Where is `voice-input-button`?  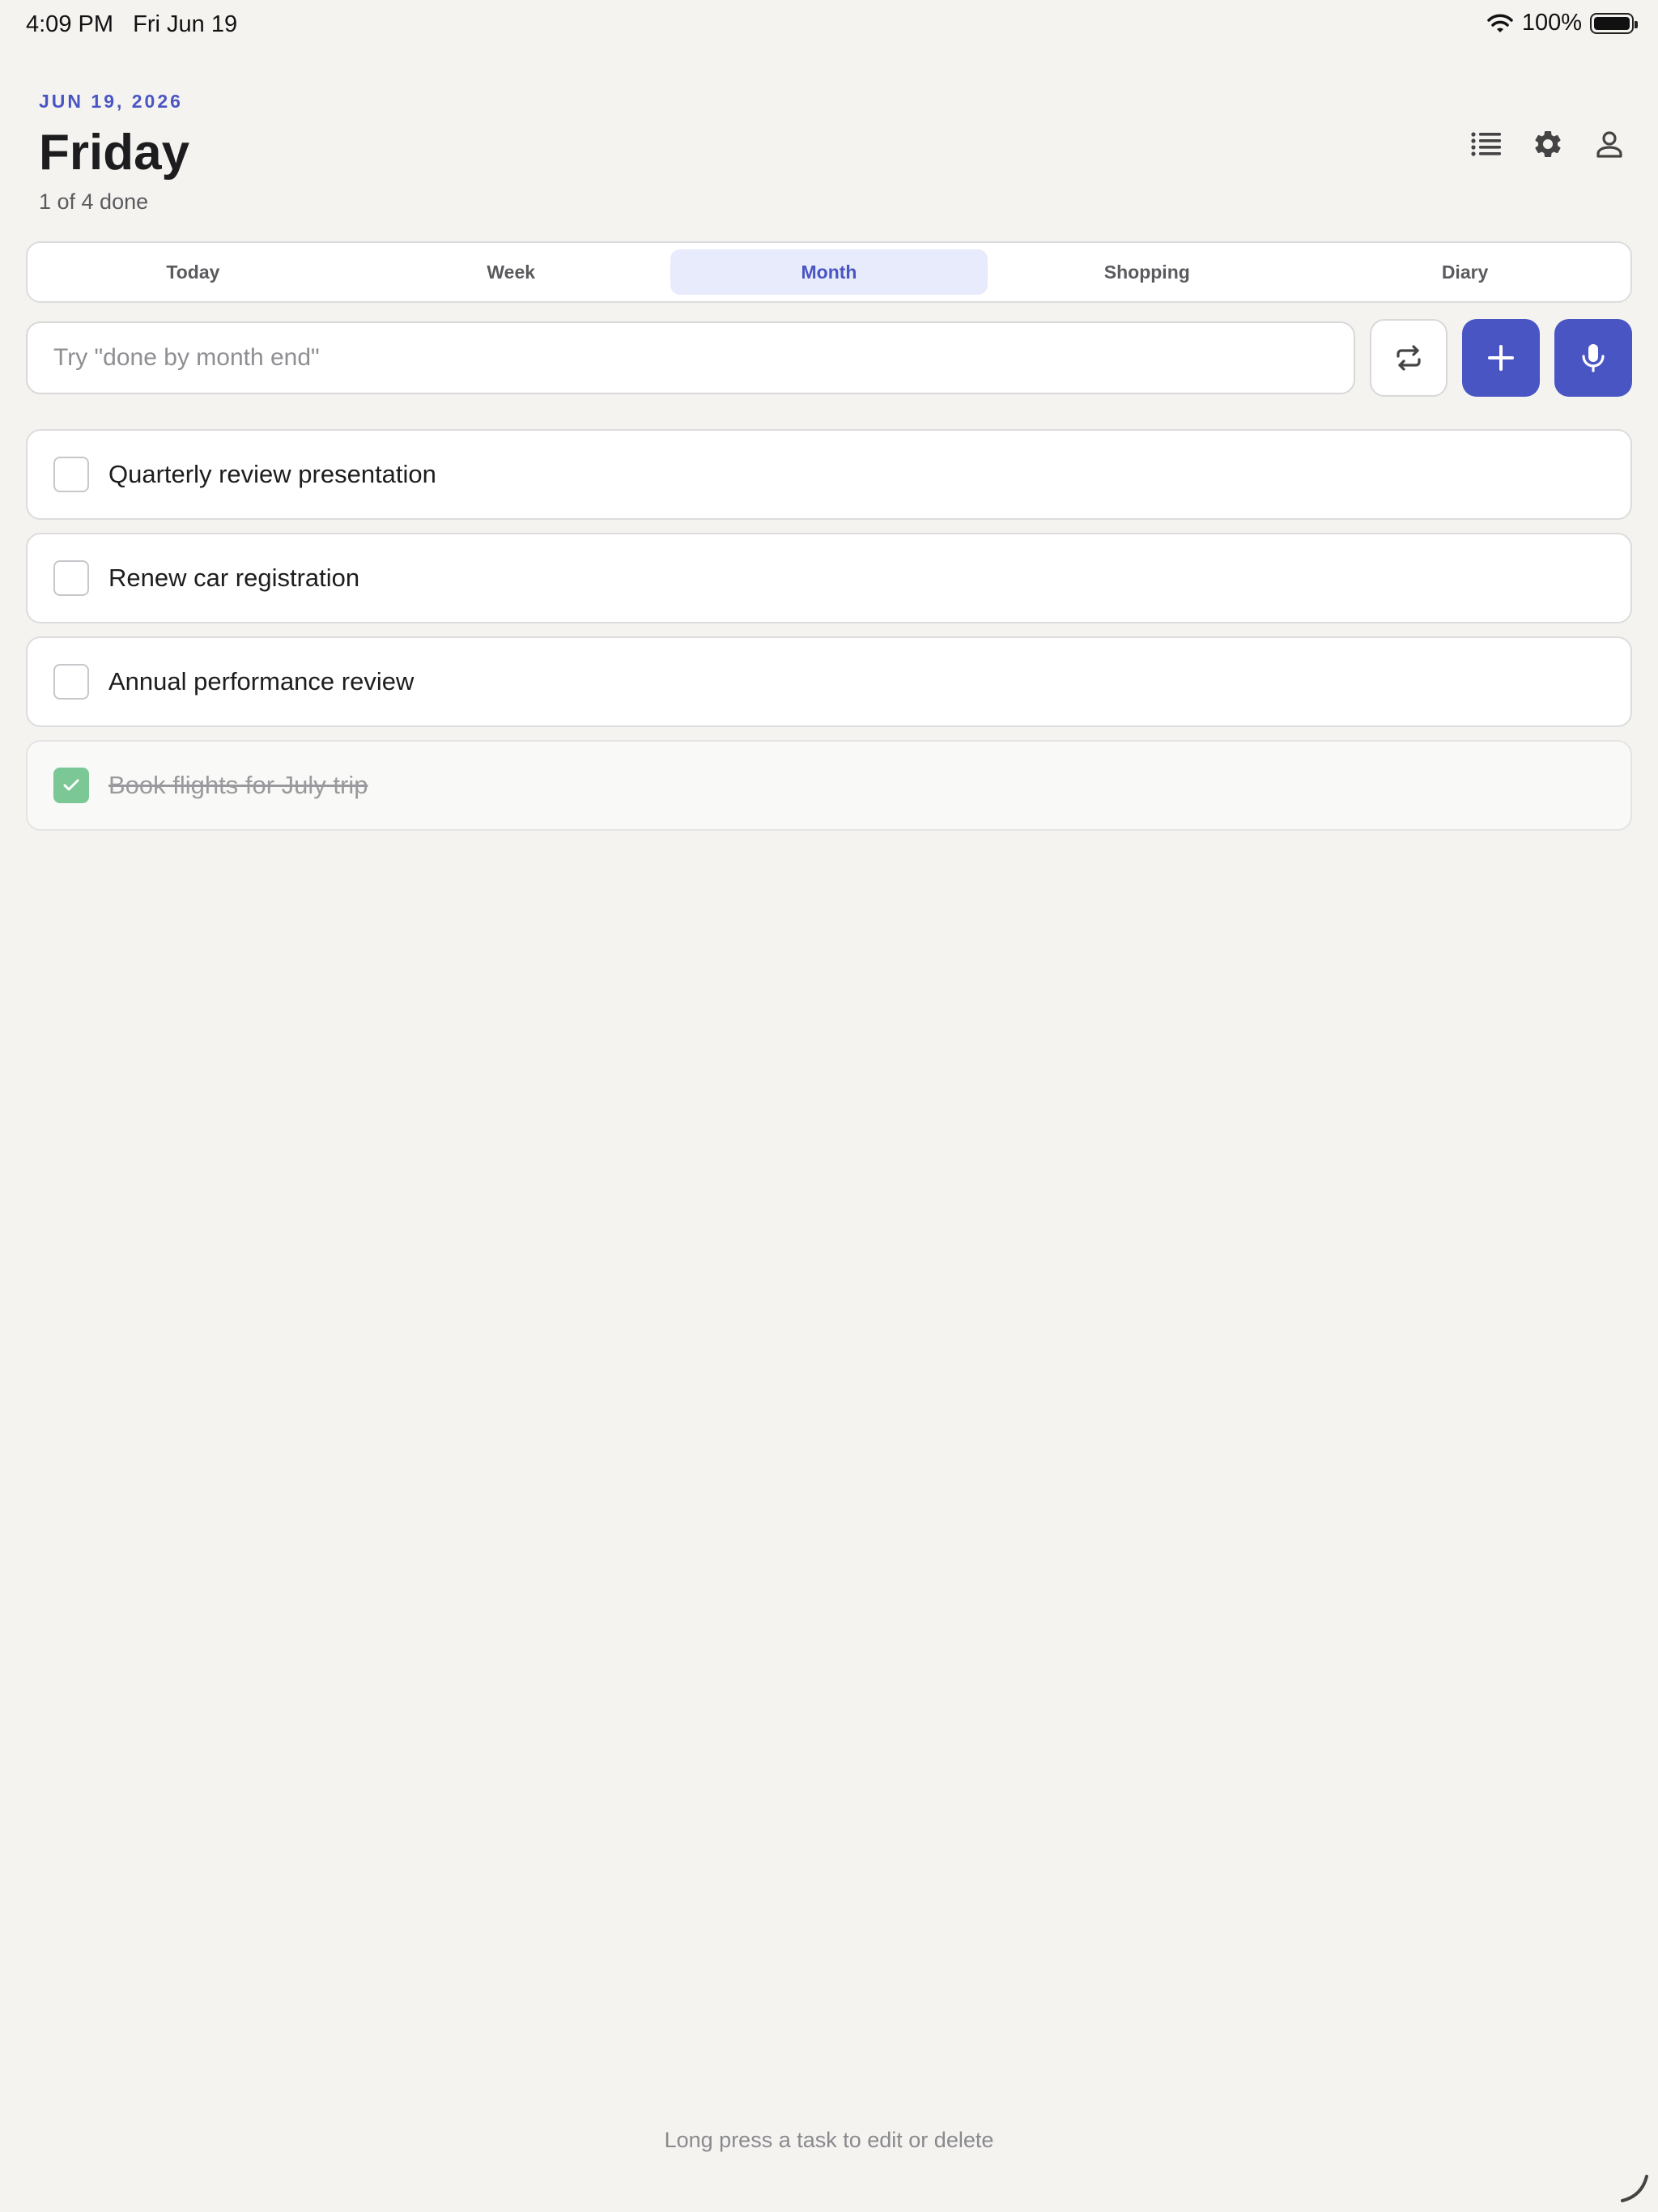 voice-input-button is located at coordinates (1593, 358).